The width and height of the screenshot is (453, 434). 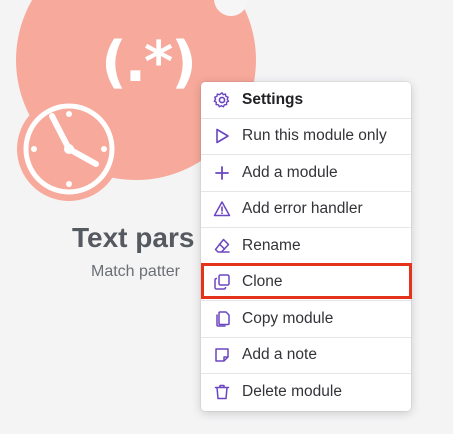 What do you see at coordinates (290, 172) in the screenshot?
I see `menu-item-label: Add a module` at bounding box center [290, 172].